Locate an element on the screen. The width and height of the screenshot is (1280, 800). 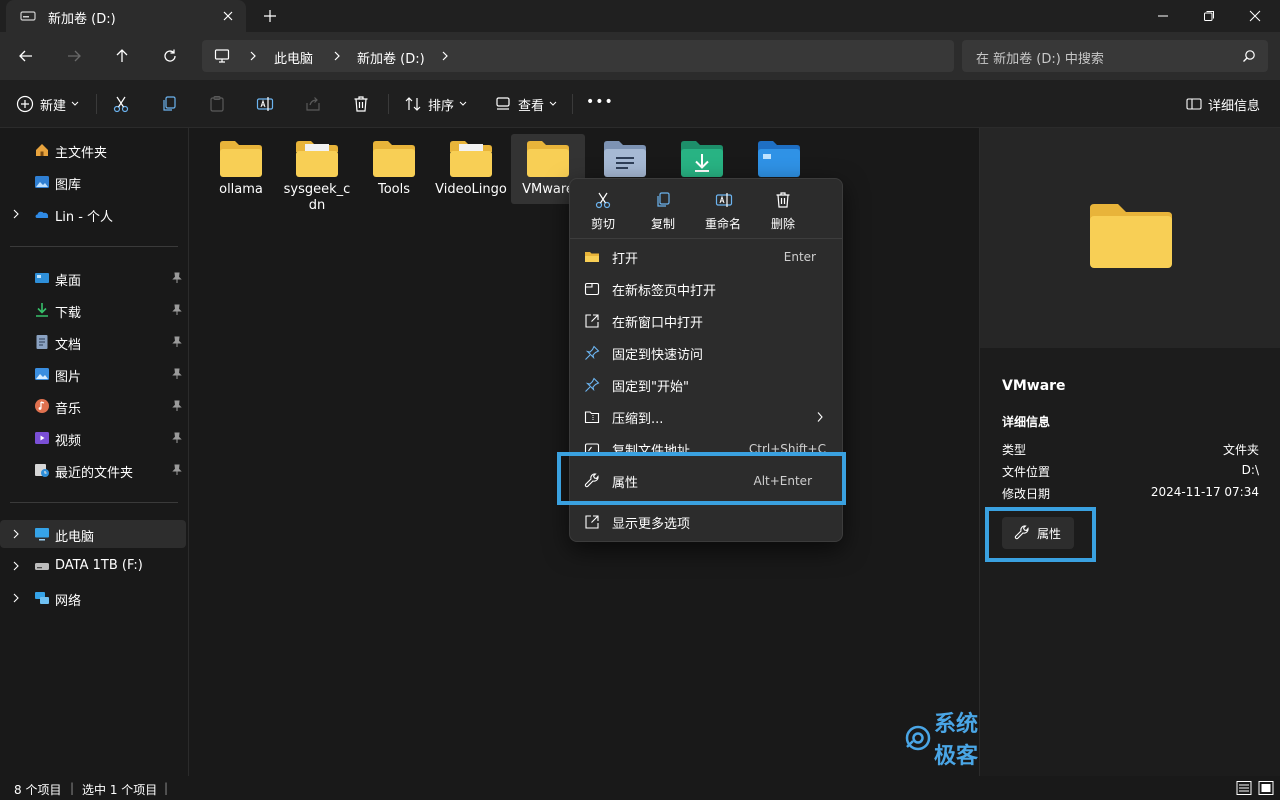
breadcrumb-drive-d: 新加卷 (D:) is located at coordinates (391, 57).